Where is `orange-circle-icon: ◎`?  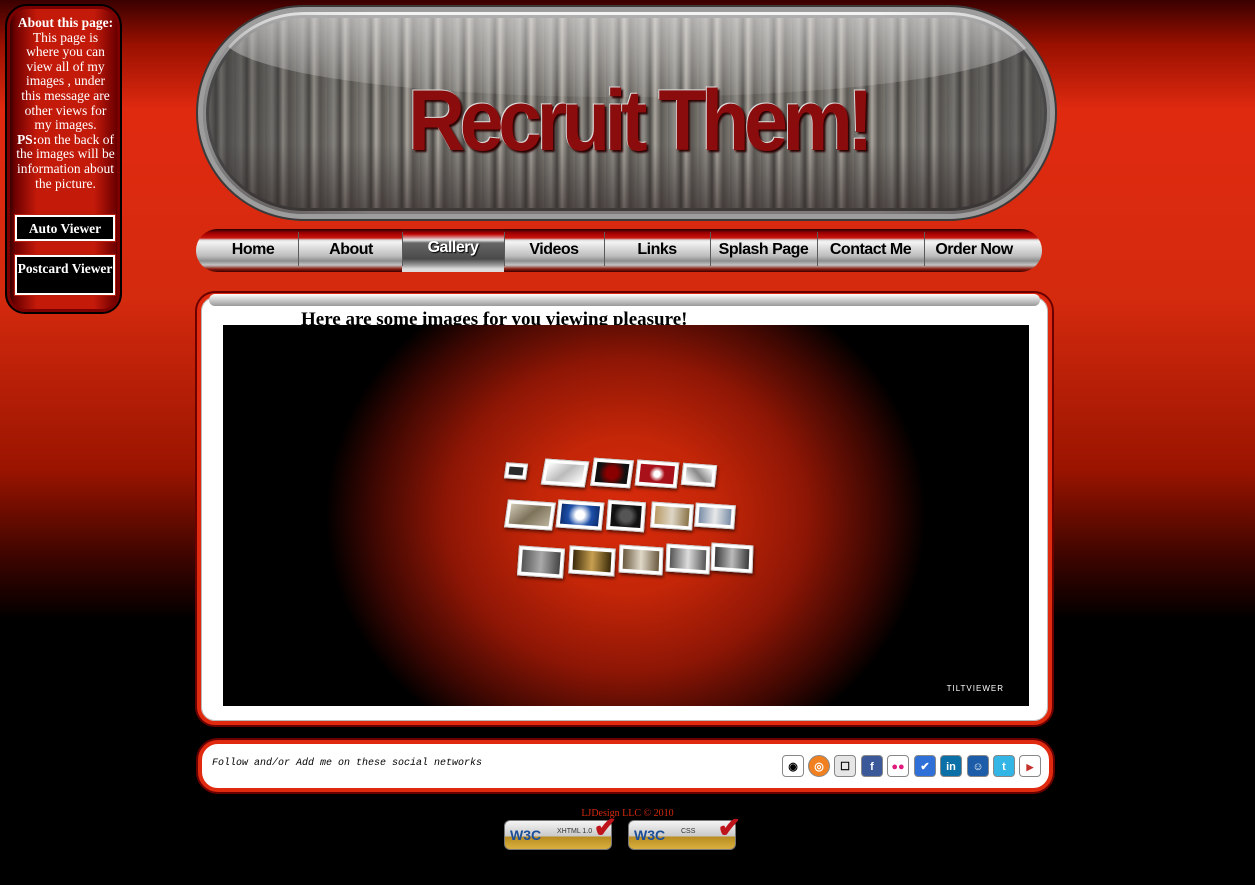 orange-circle-icon: ◎ is located at coordinates (819, 766).